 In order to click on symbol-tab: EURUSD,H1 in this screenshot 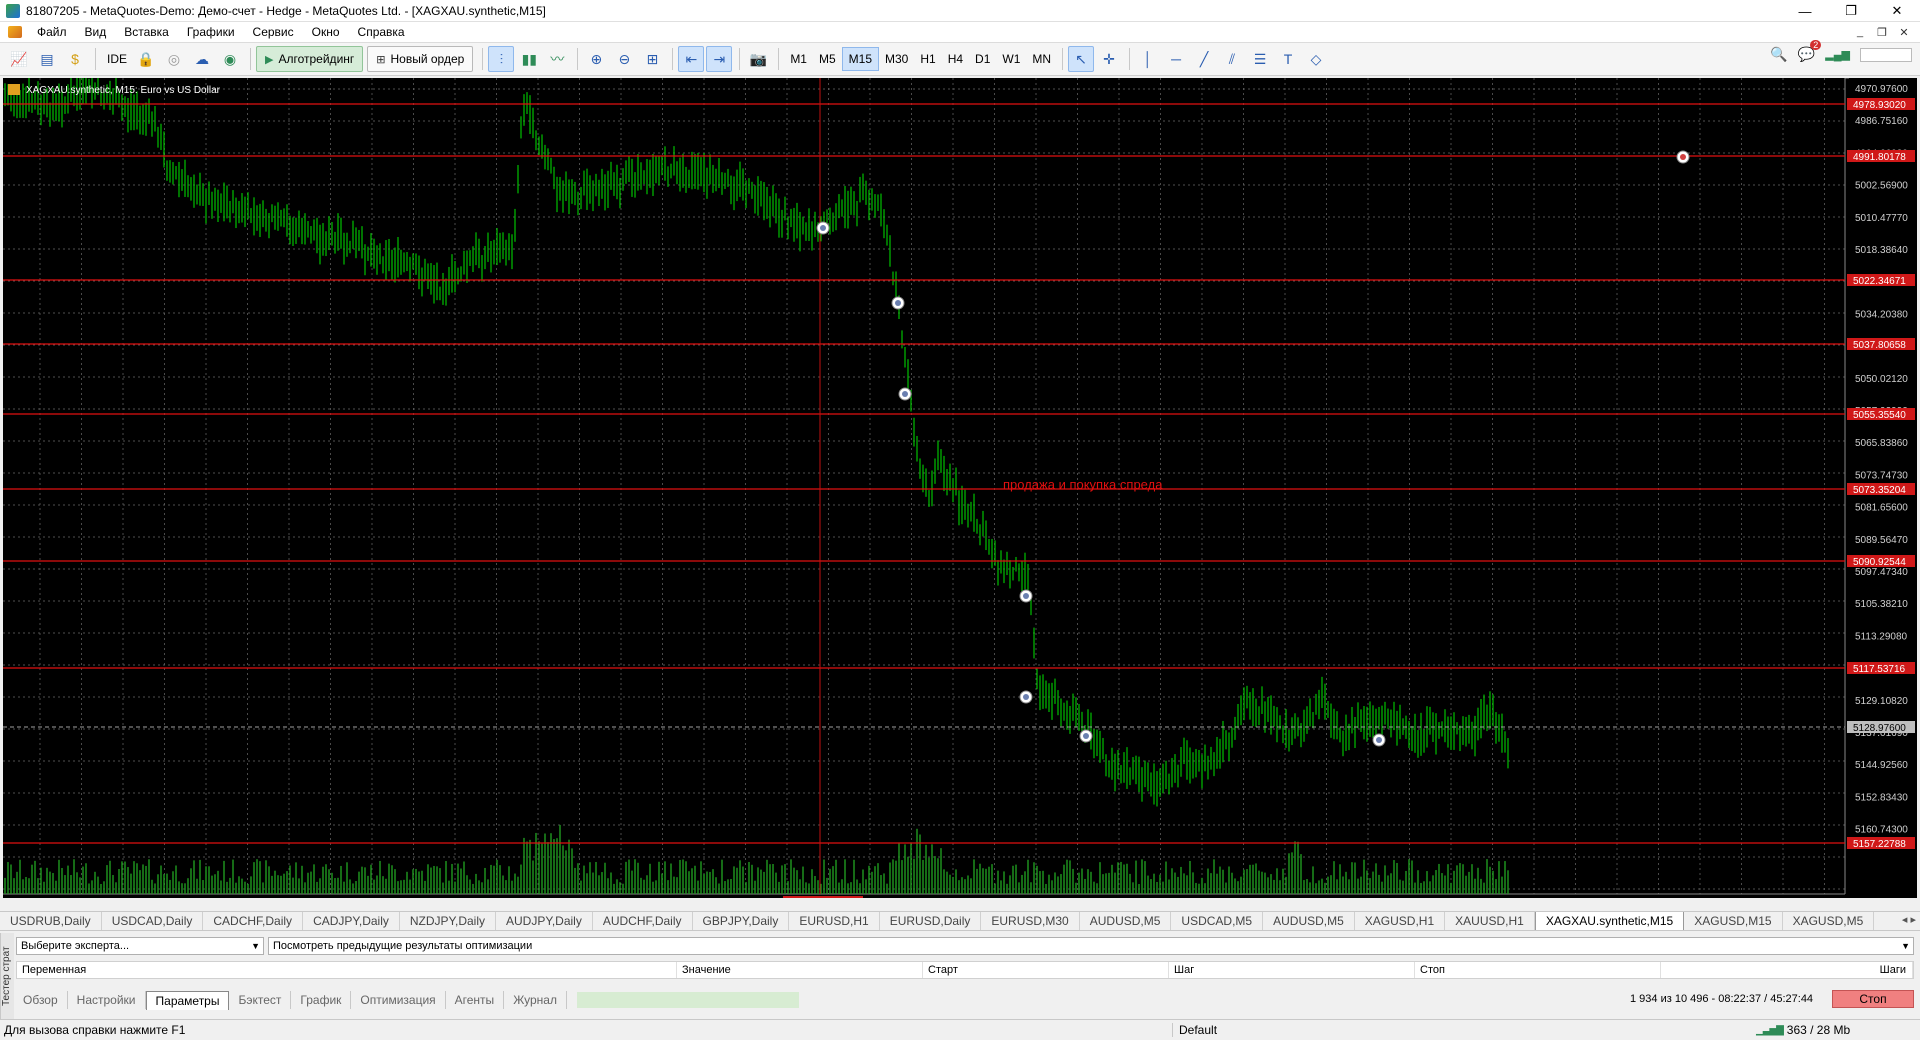, I will do `click(834, 921)`.